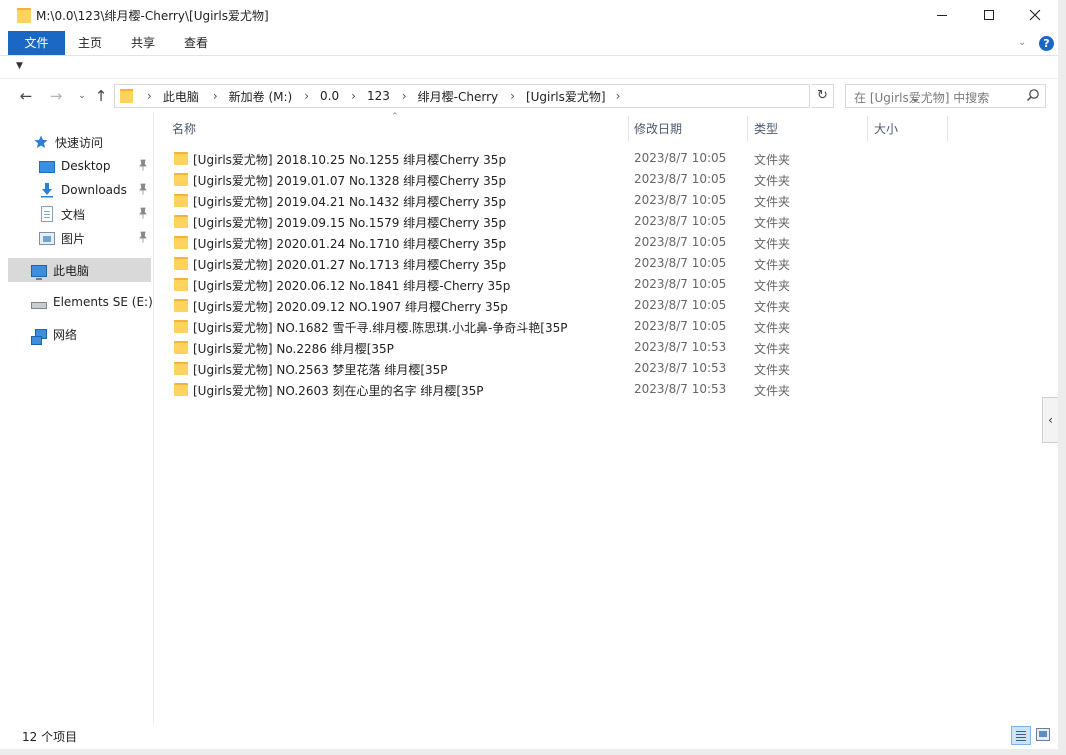 This screenshot has height=755, width=1066. What do you see at coordinates (79, 270) in the screenshot?
I see `sidebar-item-this-pc: 此电脑` at bounding box center [79, 270].